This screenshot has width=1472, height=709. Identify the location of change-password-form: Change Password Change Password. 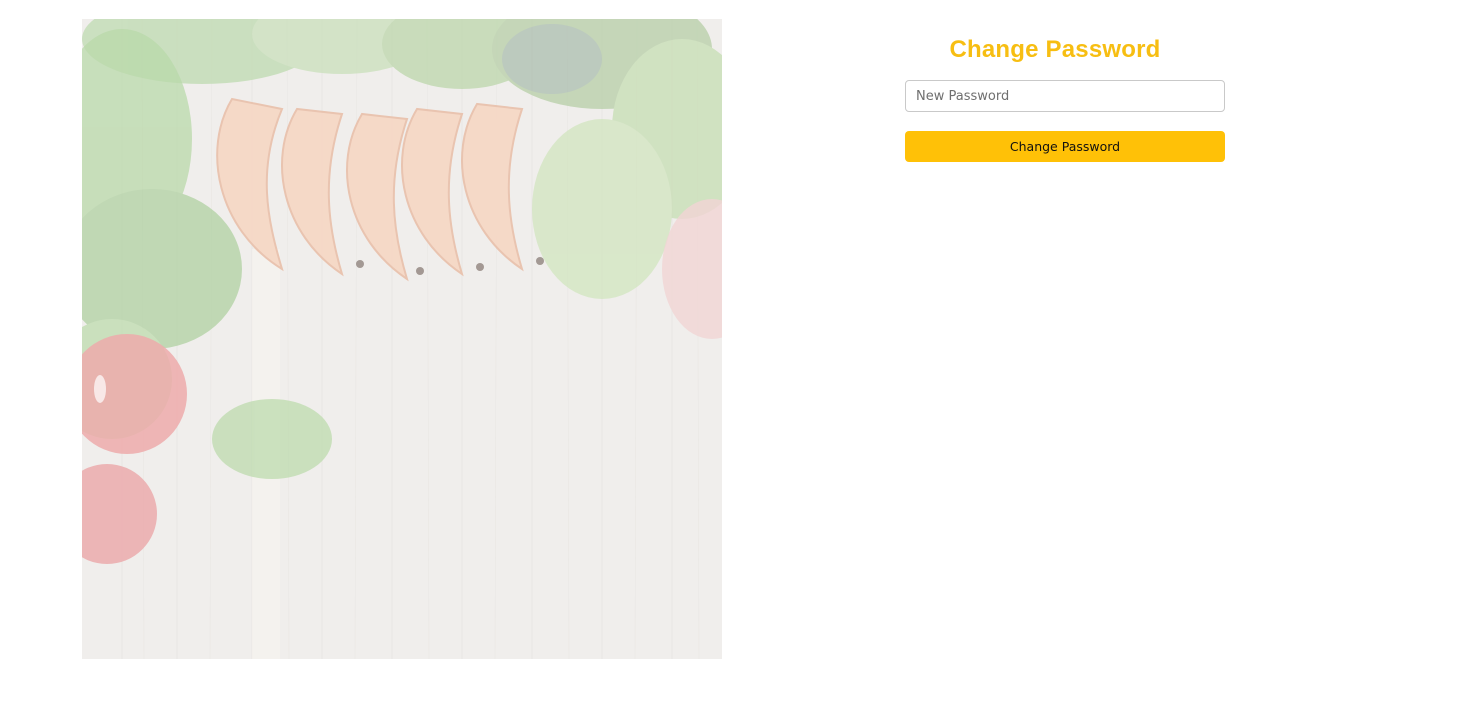
(1065, 98).